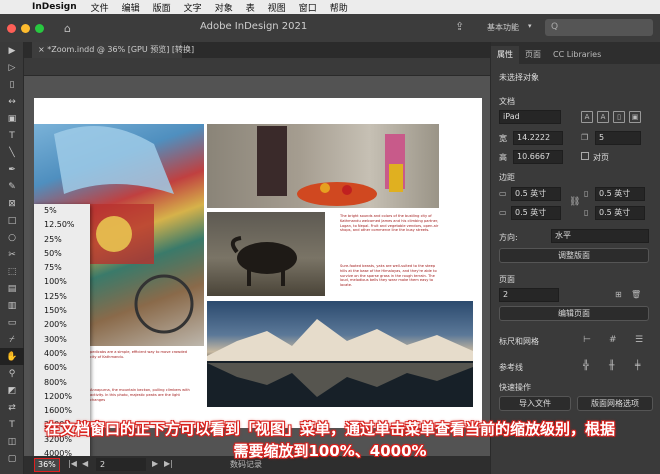 Image resolution: width=660 pixels, height=474 pixels. What do you see at coordinates (39, 28) in the screenshot?
I see `maximize-window-button` at bounding box center [39, 28].